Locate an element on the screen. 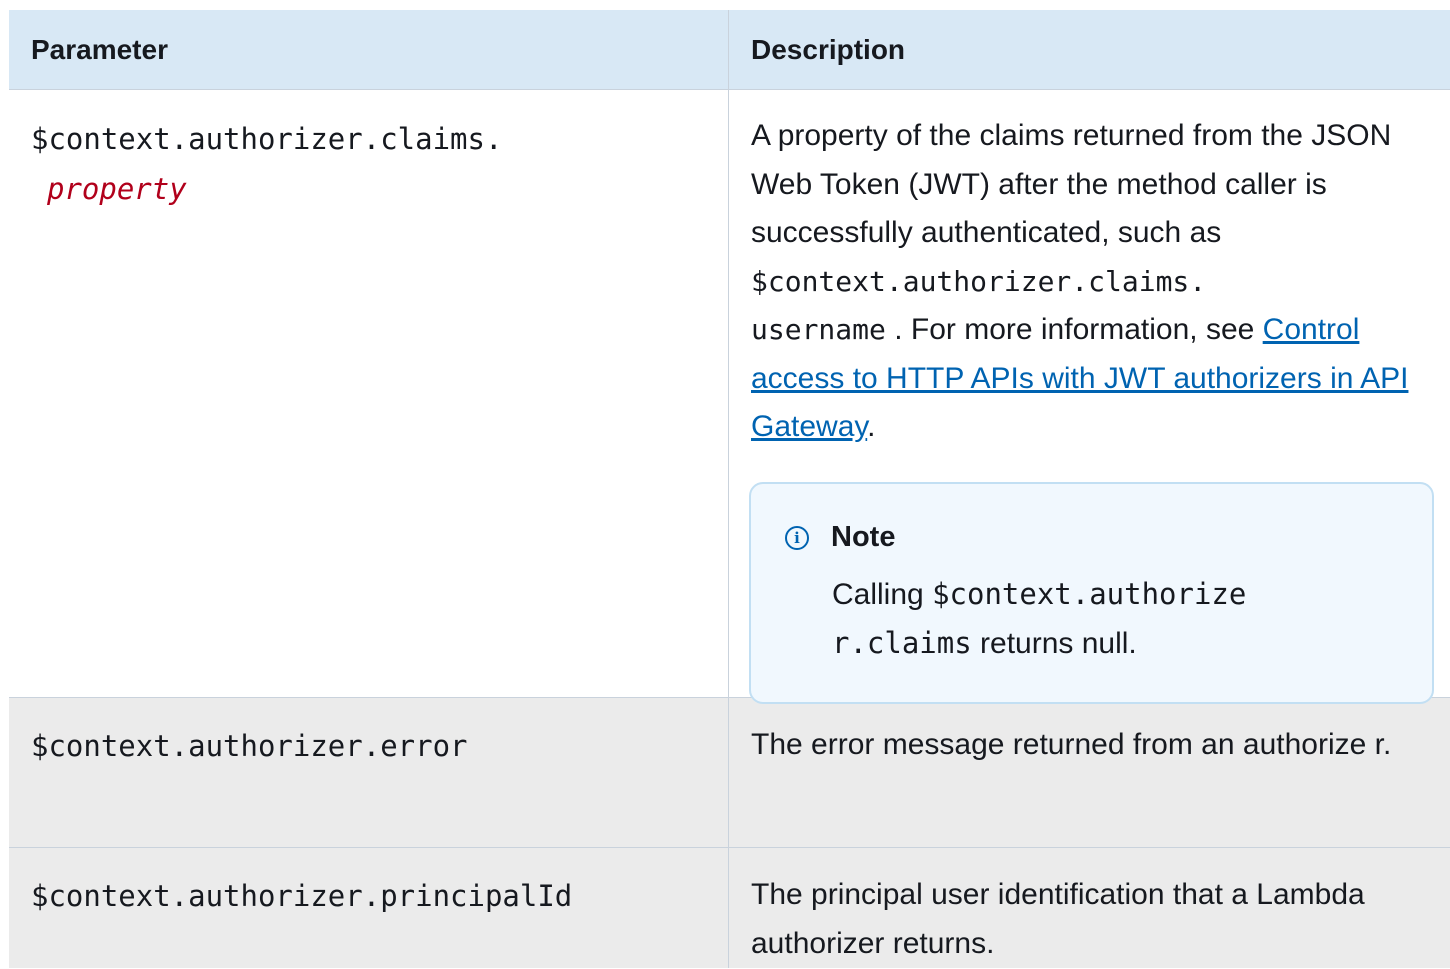  header-description: Description is located at coordinates (828, 49).